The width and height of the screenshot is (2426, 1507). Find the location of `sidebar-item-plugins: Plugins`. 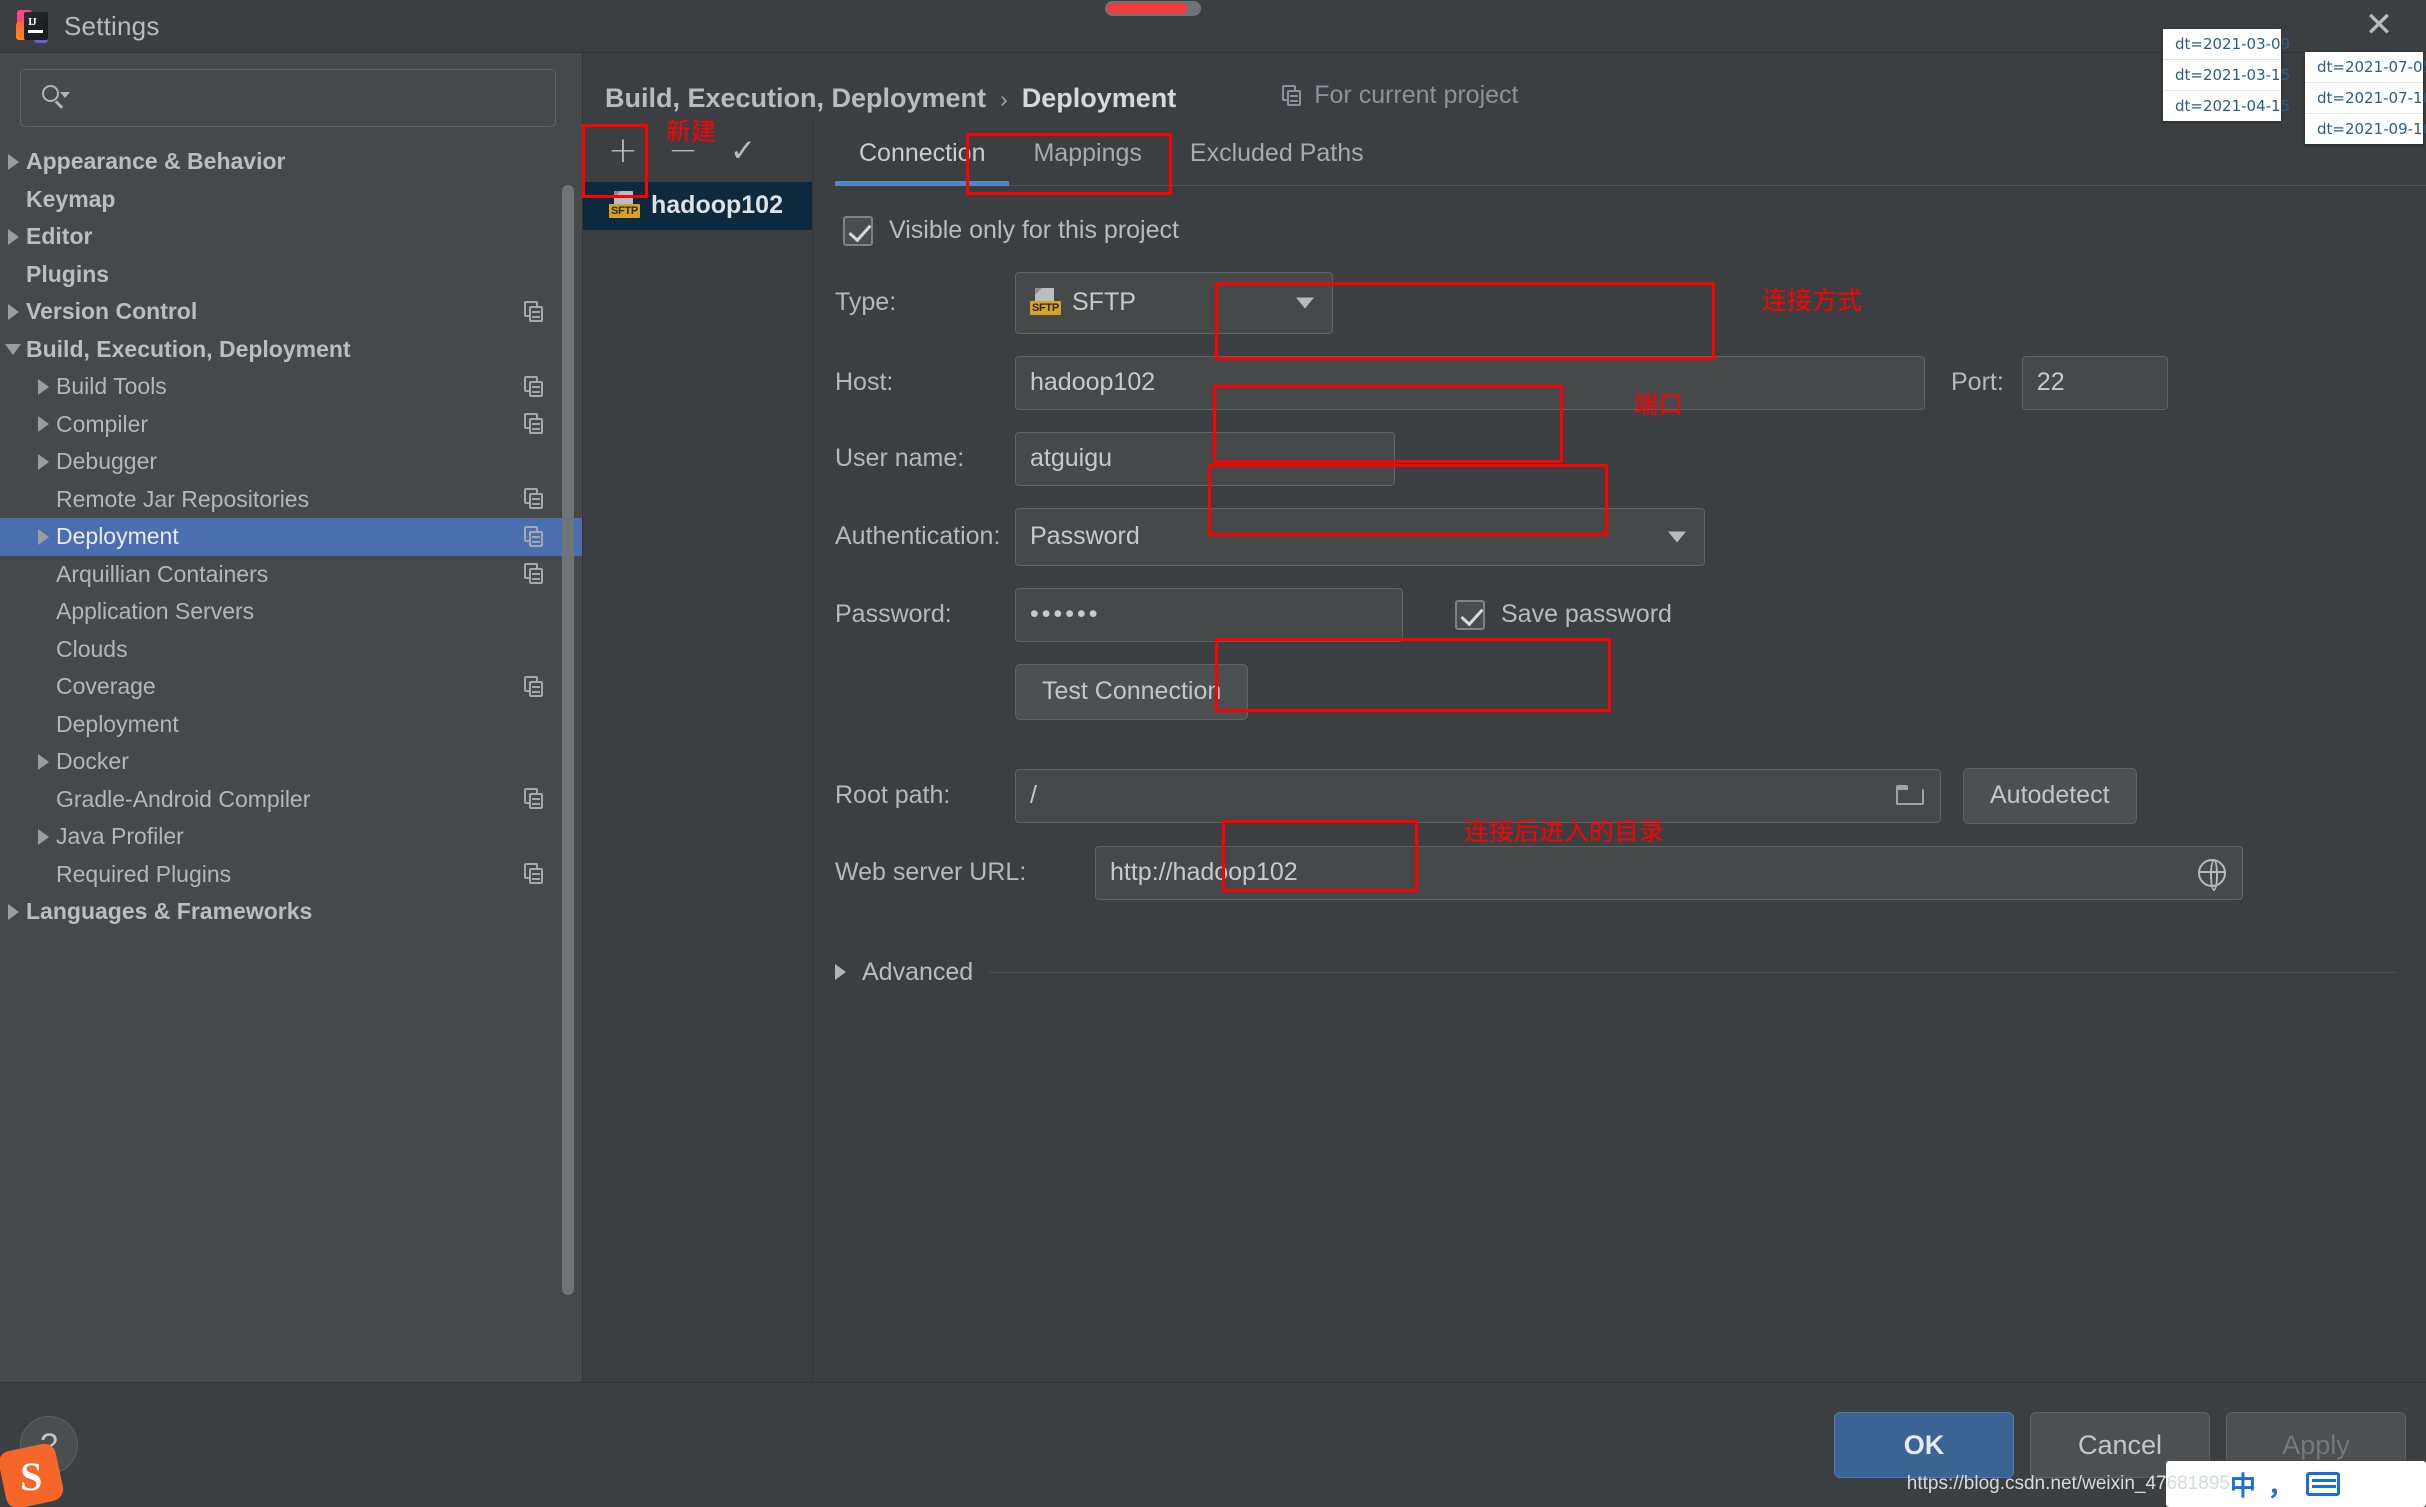

sidebar-item-plugins: Plugins is located at coordinates (291, 275).